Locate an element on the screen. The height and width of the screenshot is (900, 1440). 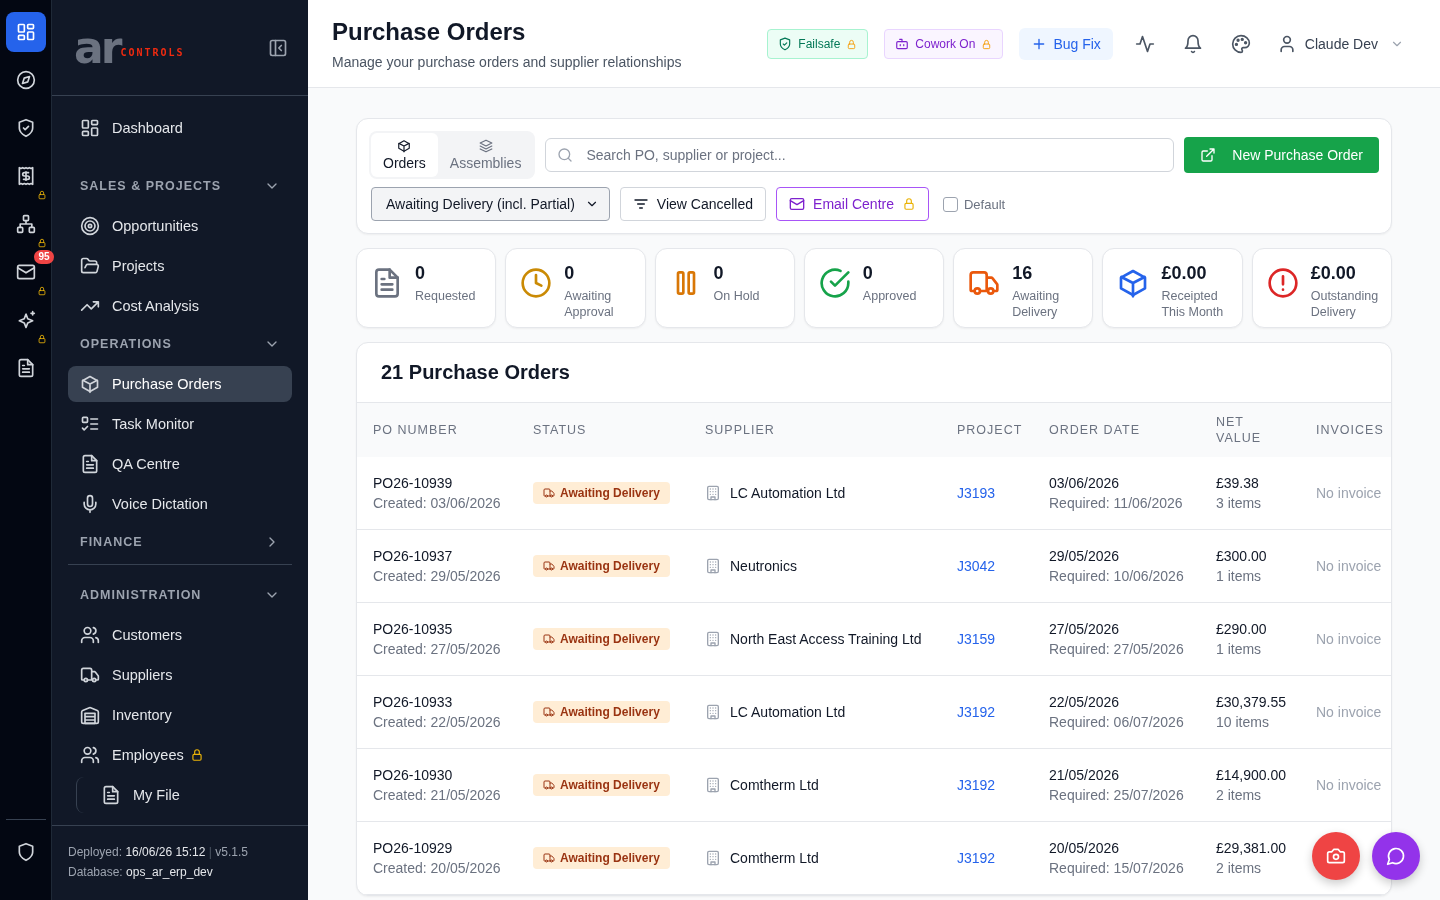
user-menu: Claude Dev is located at coordinates (1340, 44).